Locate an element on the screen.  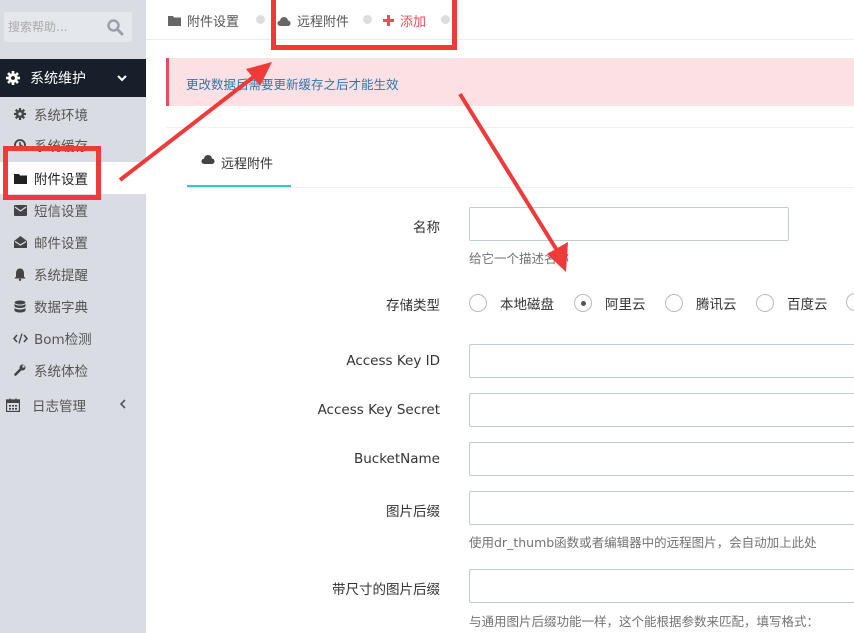
access-key-secret-input is located at coordinates (661, 410).